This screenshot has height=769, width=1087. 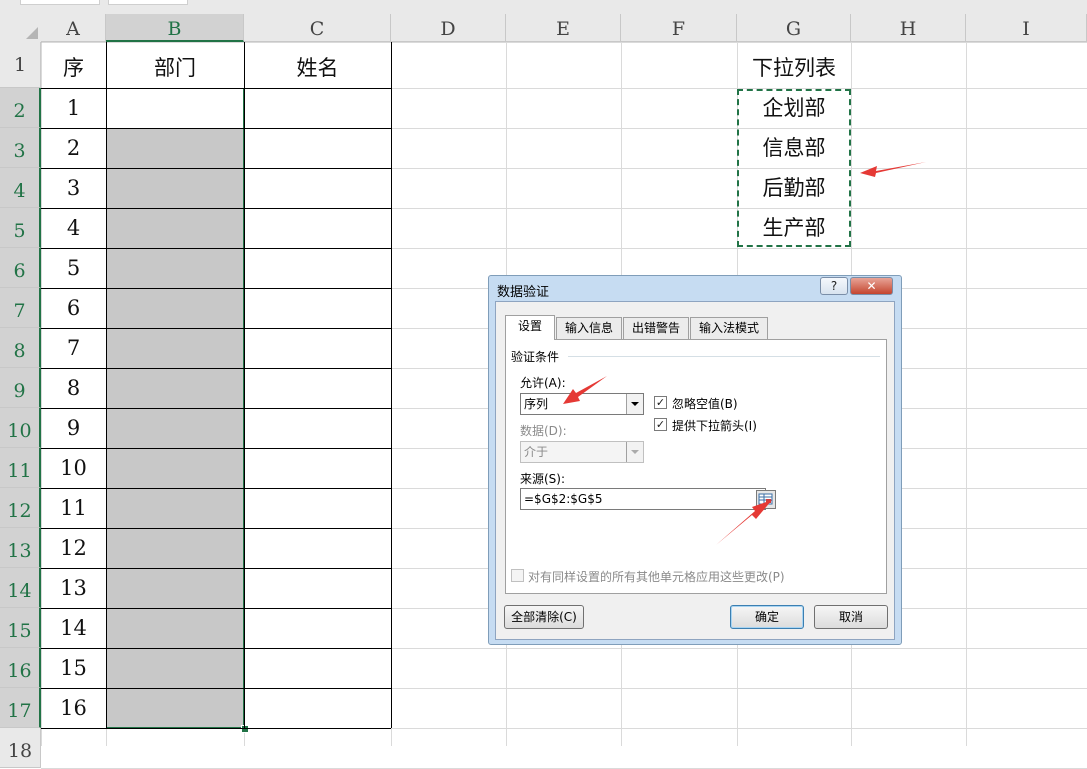 What do you see at coordinates (73, 548) in the screenshot?
I see `seq-cell: 12` at bounding box center [73, 548].